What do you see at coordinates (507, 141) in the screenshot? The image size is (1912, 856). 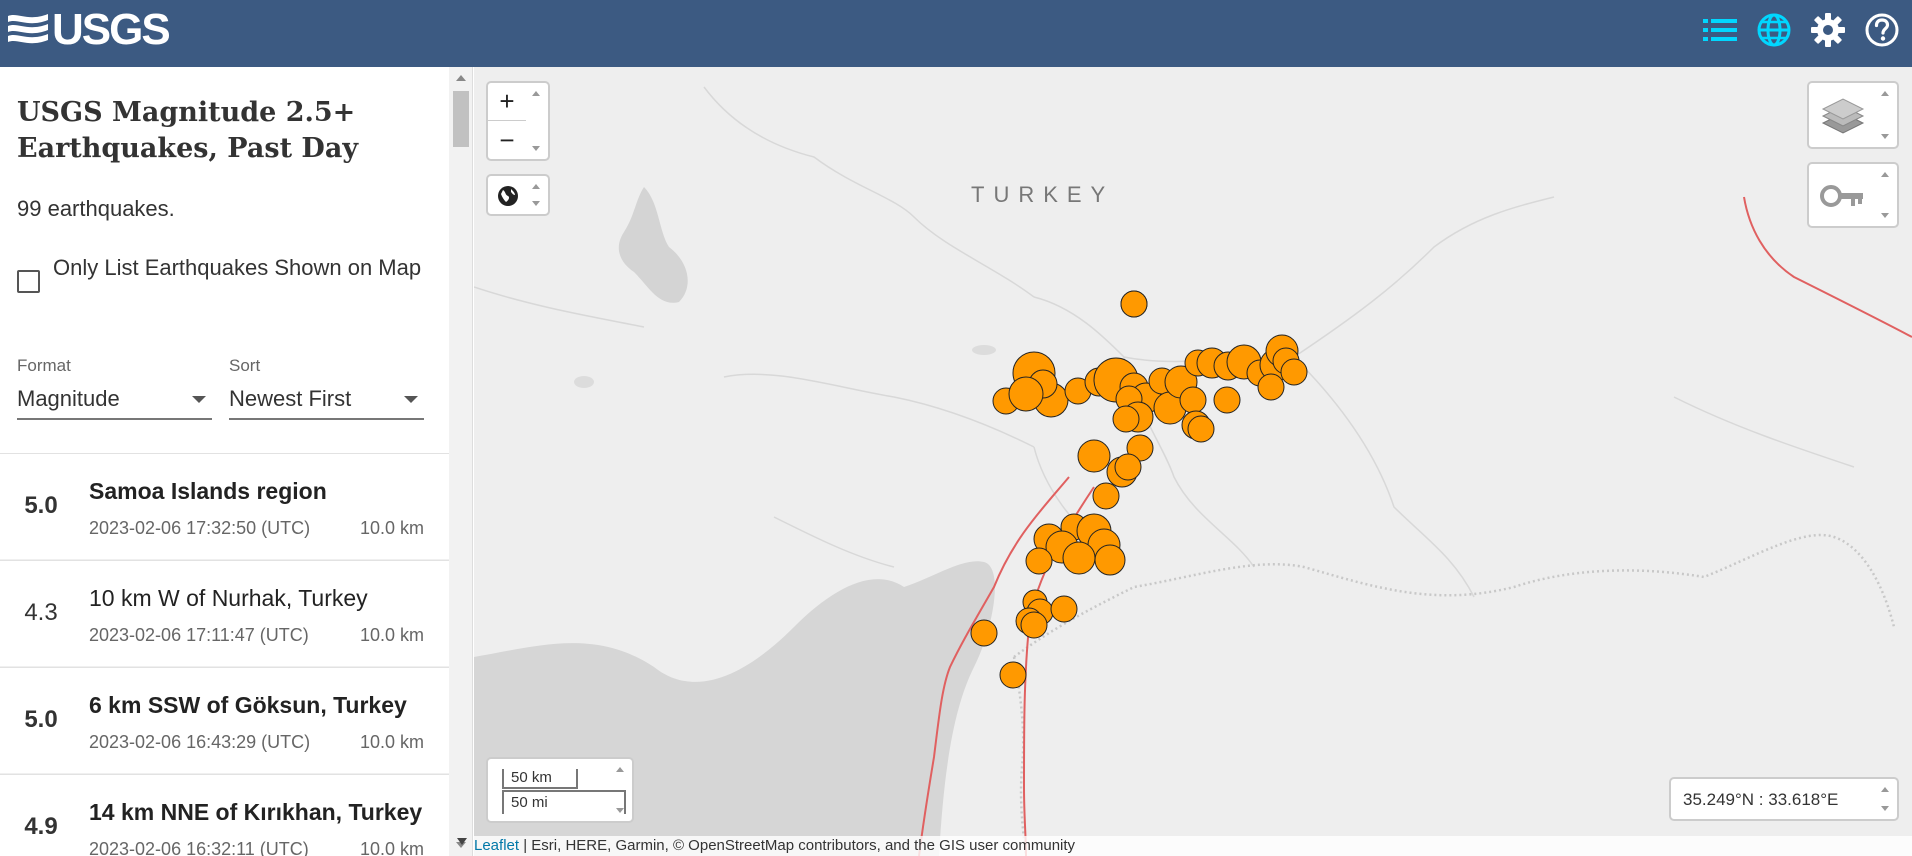 I see `zoom-out-button: −` at bounding box center [507, 141].